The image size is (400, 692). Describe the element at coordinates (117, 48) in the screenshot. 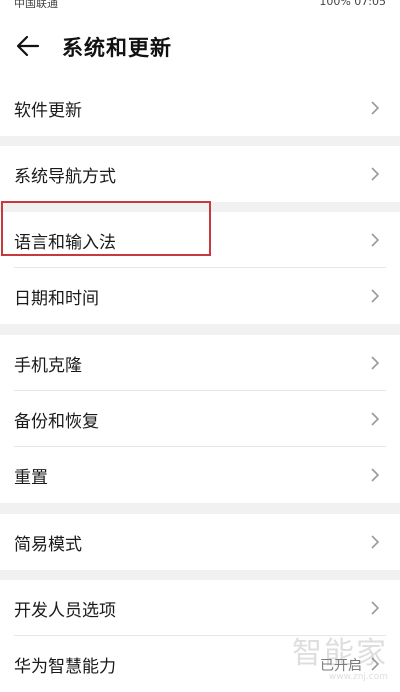

I see `page-title: 系统和更新` at that location.